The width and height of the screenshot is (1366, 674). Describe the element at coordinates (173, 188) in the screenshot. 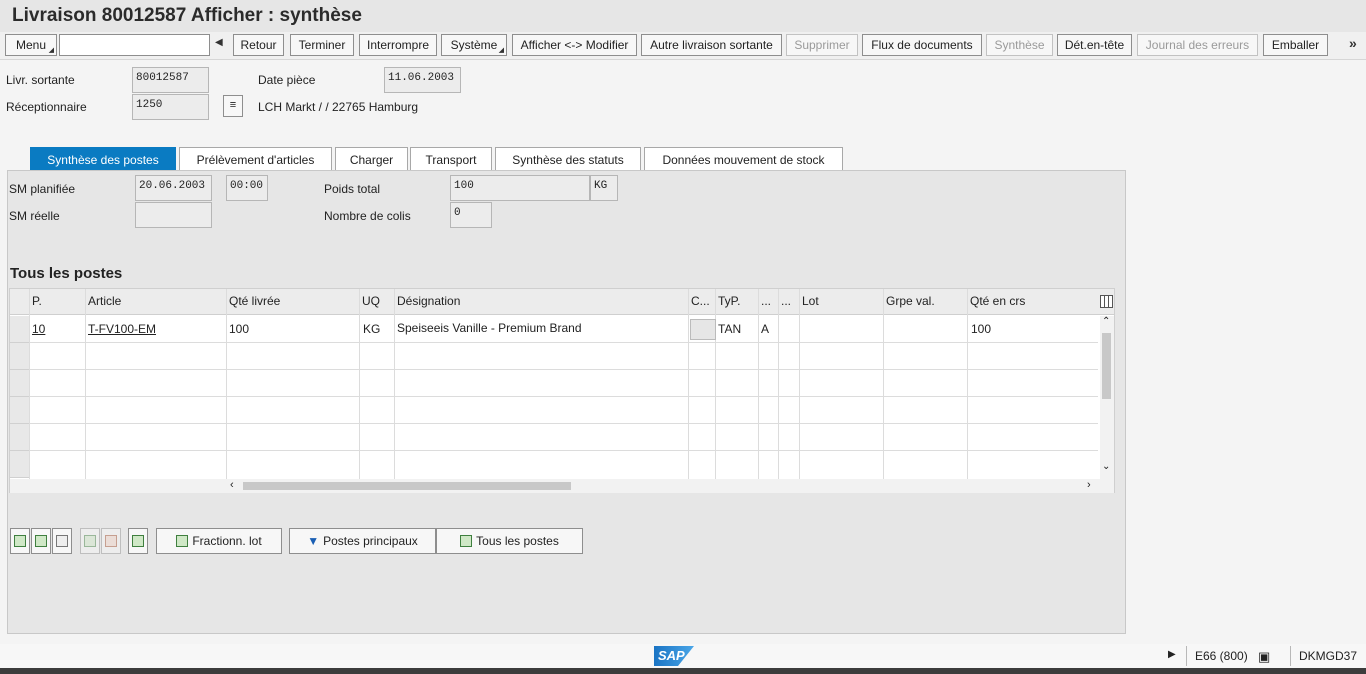

I see `sm-planifiee-date-field: 20.06.2003` at that location.